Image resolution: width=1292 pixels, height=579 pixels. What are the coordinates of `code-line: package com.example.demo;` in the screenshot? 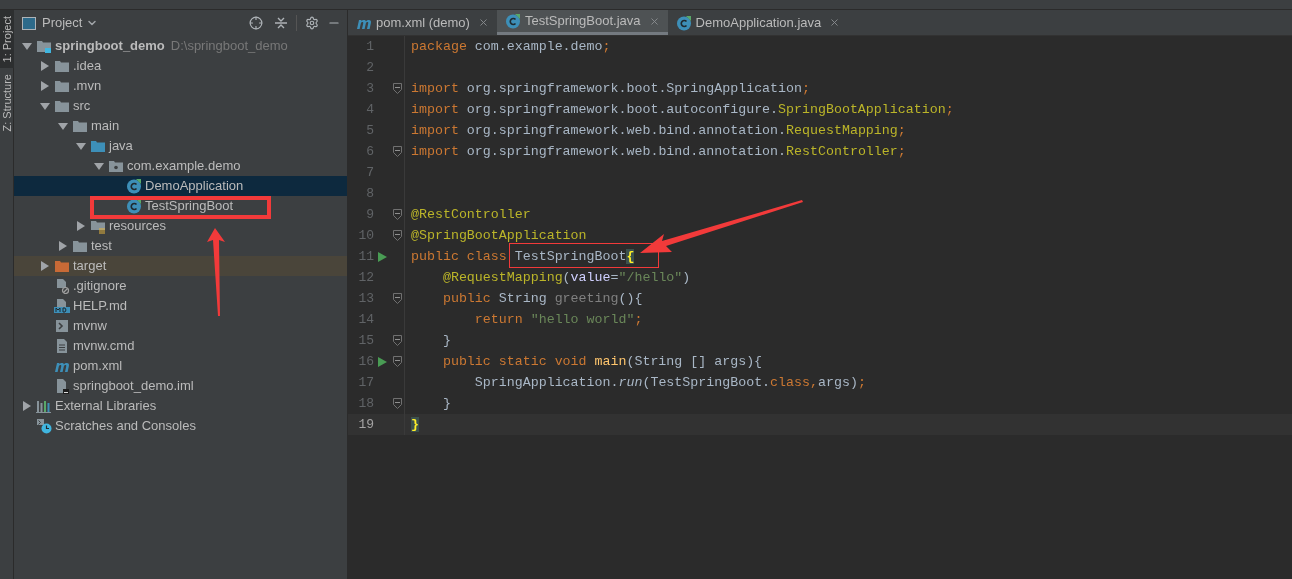 It's located at (511, 46).